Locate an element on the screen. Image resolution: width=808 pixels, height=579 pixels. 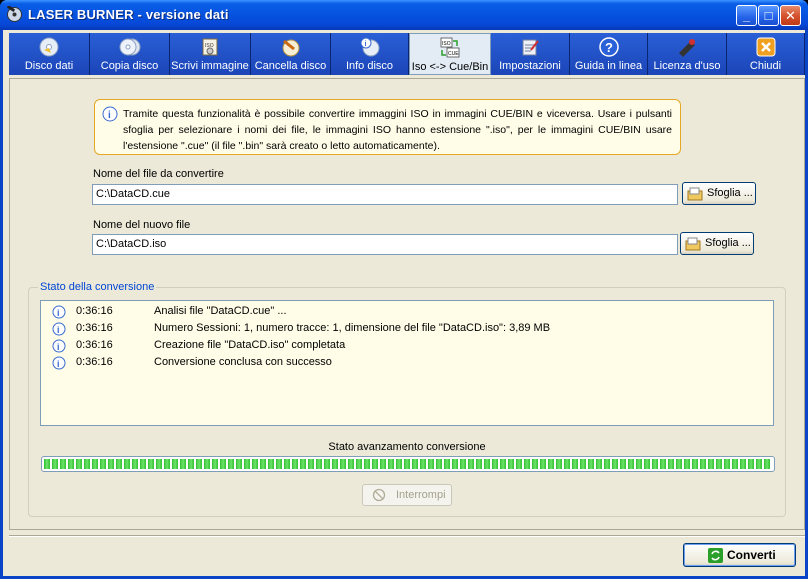
help-icon: ? is located at coordinates (608, 47).